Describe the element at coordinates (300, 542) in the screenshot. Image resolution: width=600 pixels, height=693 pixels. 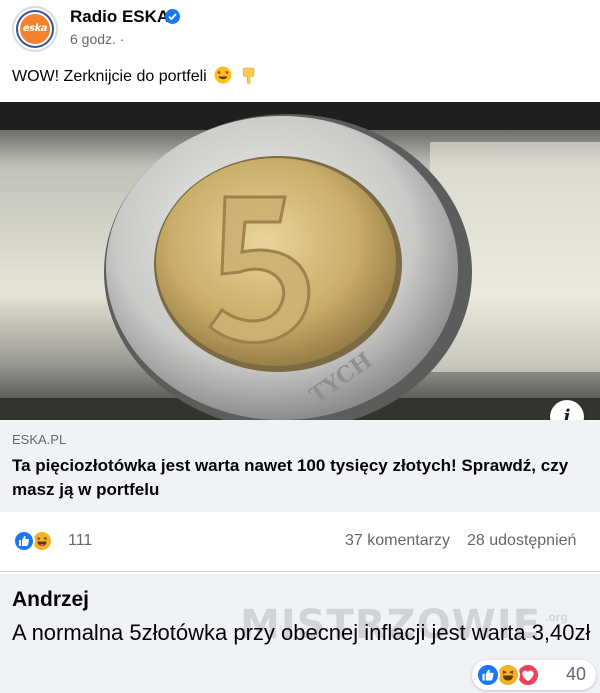
I see `reactions-bar: 111 37 komentarzy 28 udostępnień` at that location.